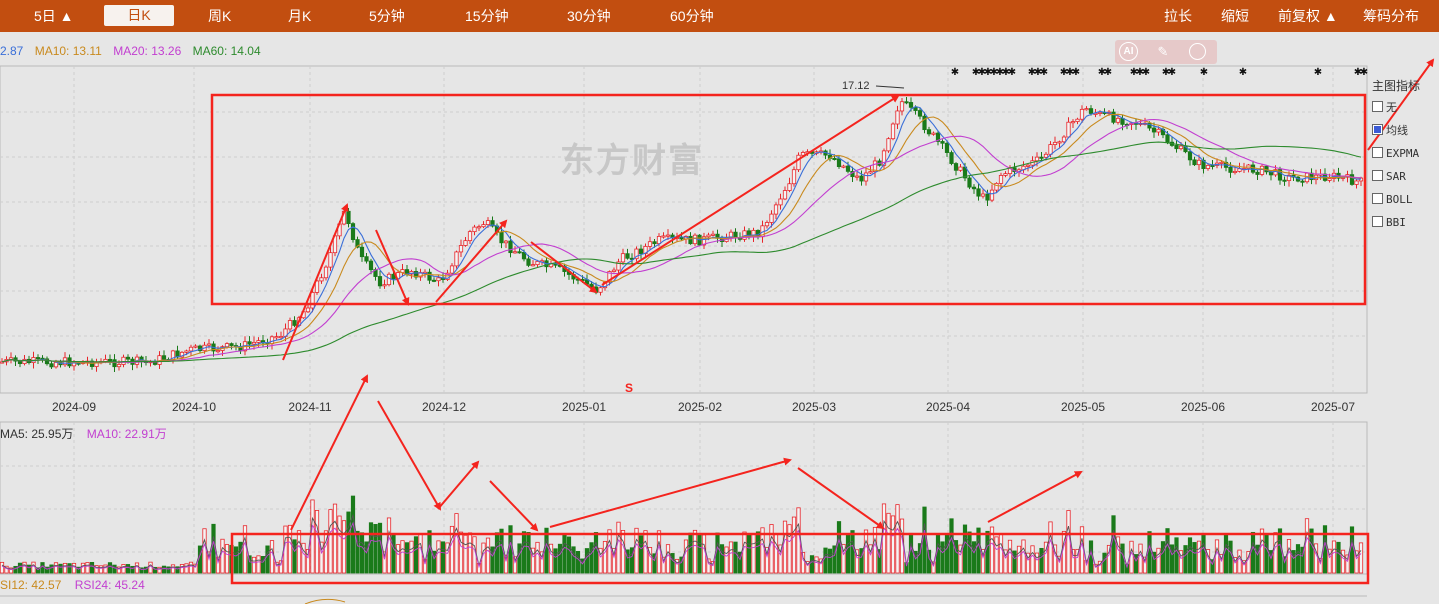 The width and height of the screenshot is (1439, 604). Describe the element at coordinates (1235, 16) in the screenshot. I see `shrink-button: 缩短` at that location.